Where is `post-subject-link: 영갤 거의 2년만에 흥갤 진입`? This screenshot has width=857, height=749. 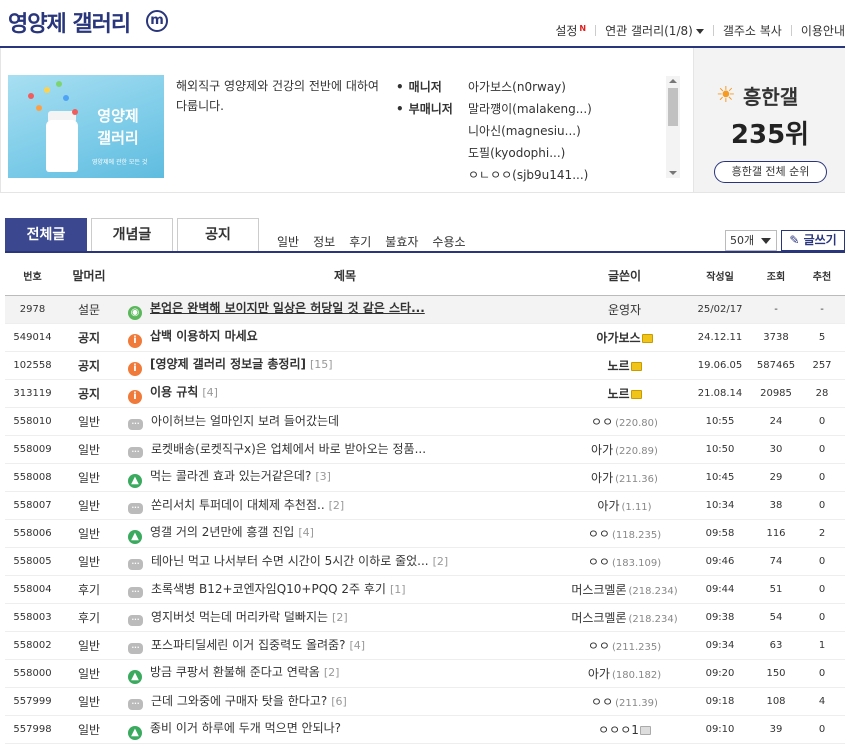 post-subject-link: 영갤 거의 2년만에 흥갤 진입 is located at coordinates (222, 532).